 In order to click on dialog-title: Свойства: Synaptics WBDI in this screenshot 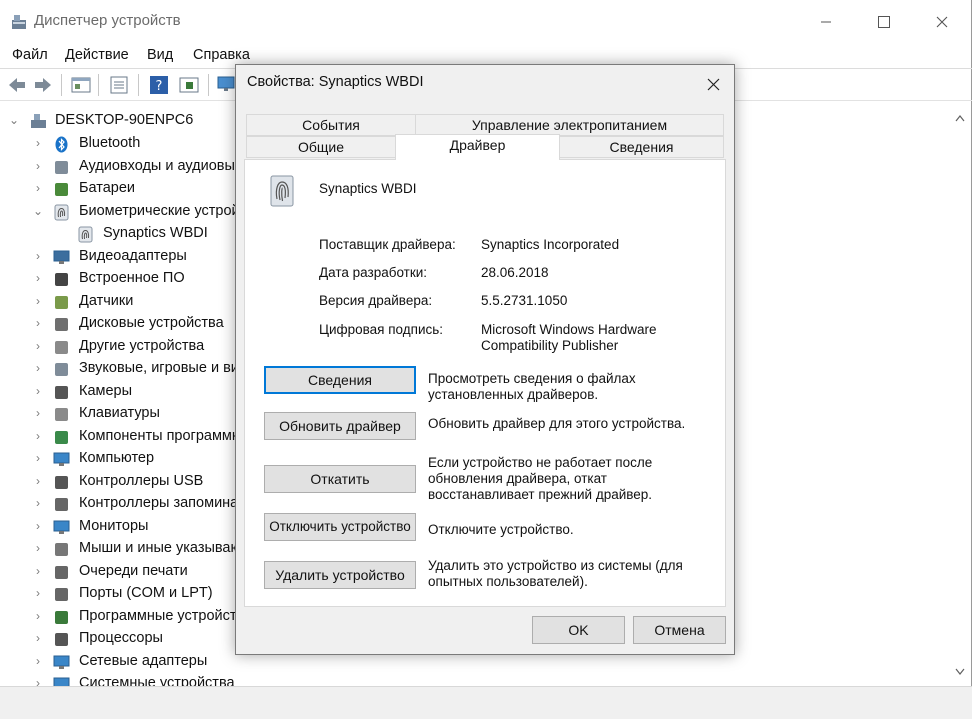, I will do `click(335, 82)`.